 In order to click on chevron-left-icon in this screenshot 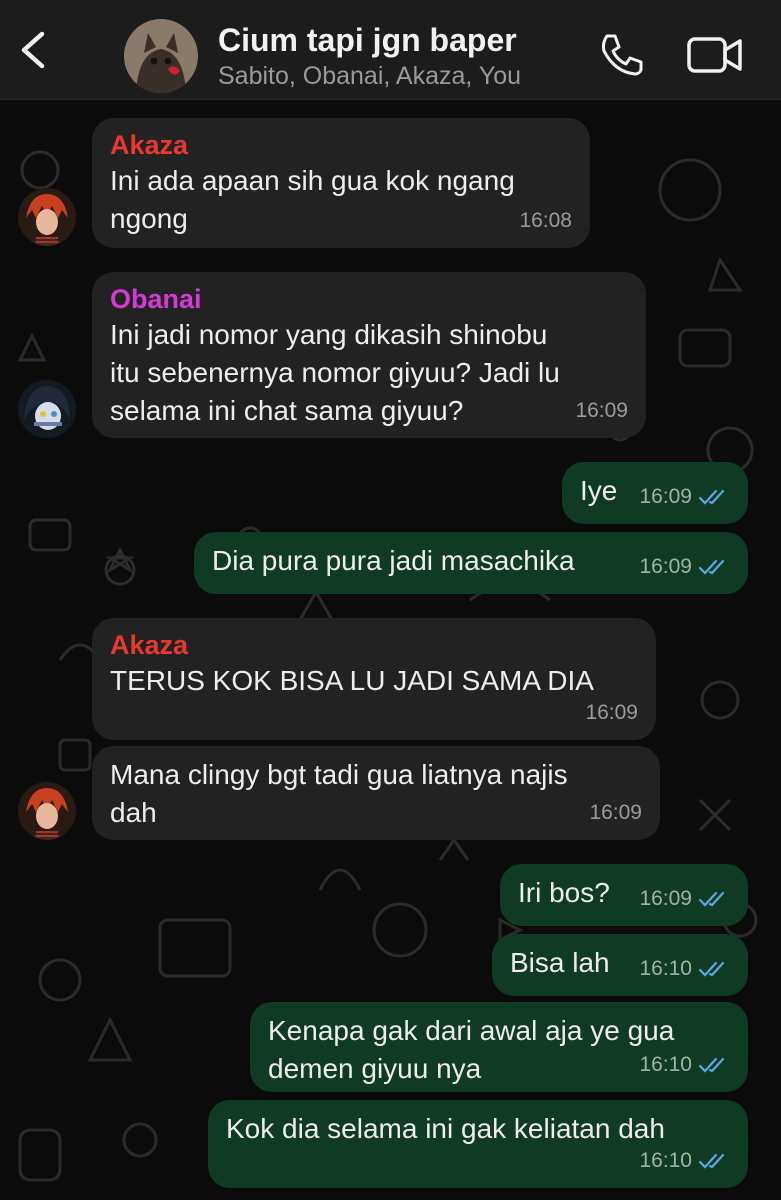, I will do `click(33, 50)`.